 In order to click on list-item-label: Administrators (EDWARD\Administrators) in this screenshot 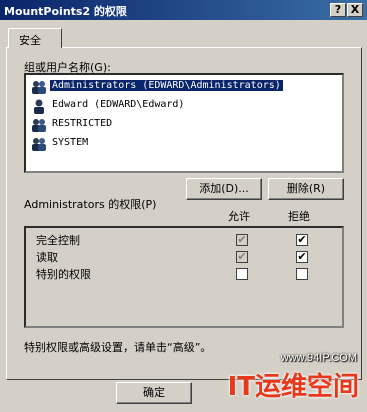, I will do `click(166, 85)`.